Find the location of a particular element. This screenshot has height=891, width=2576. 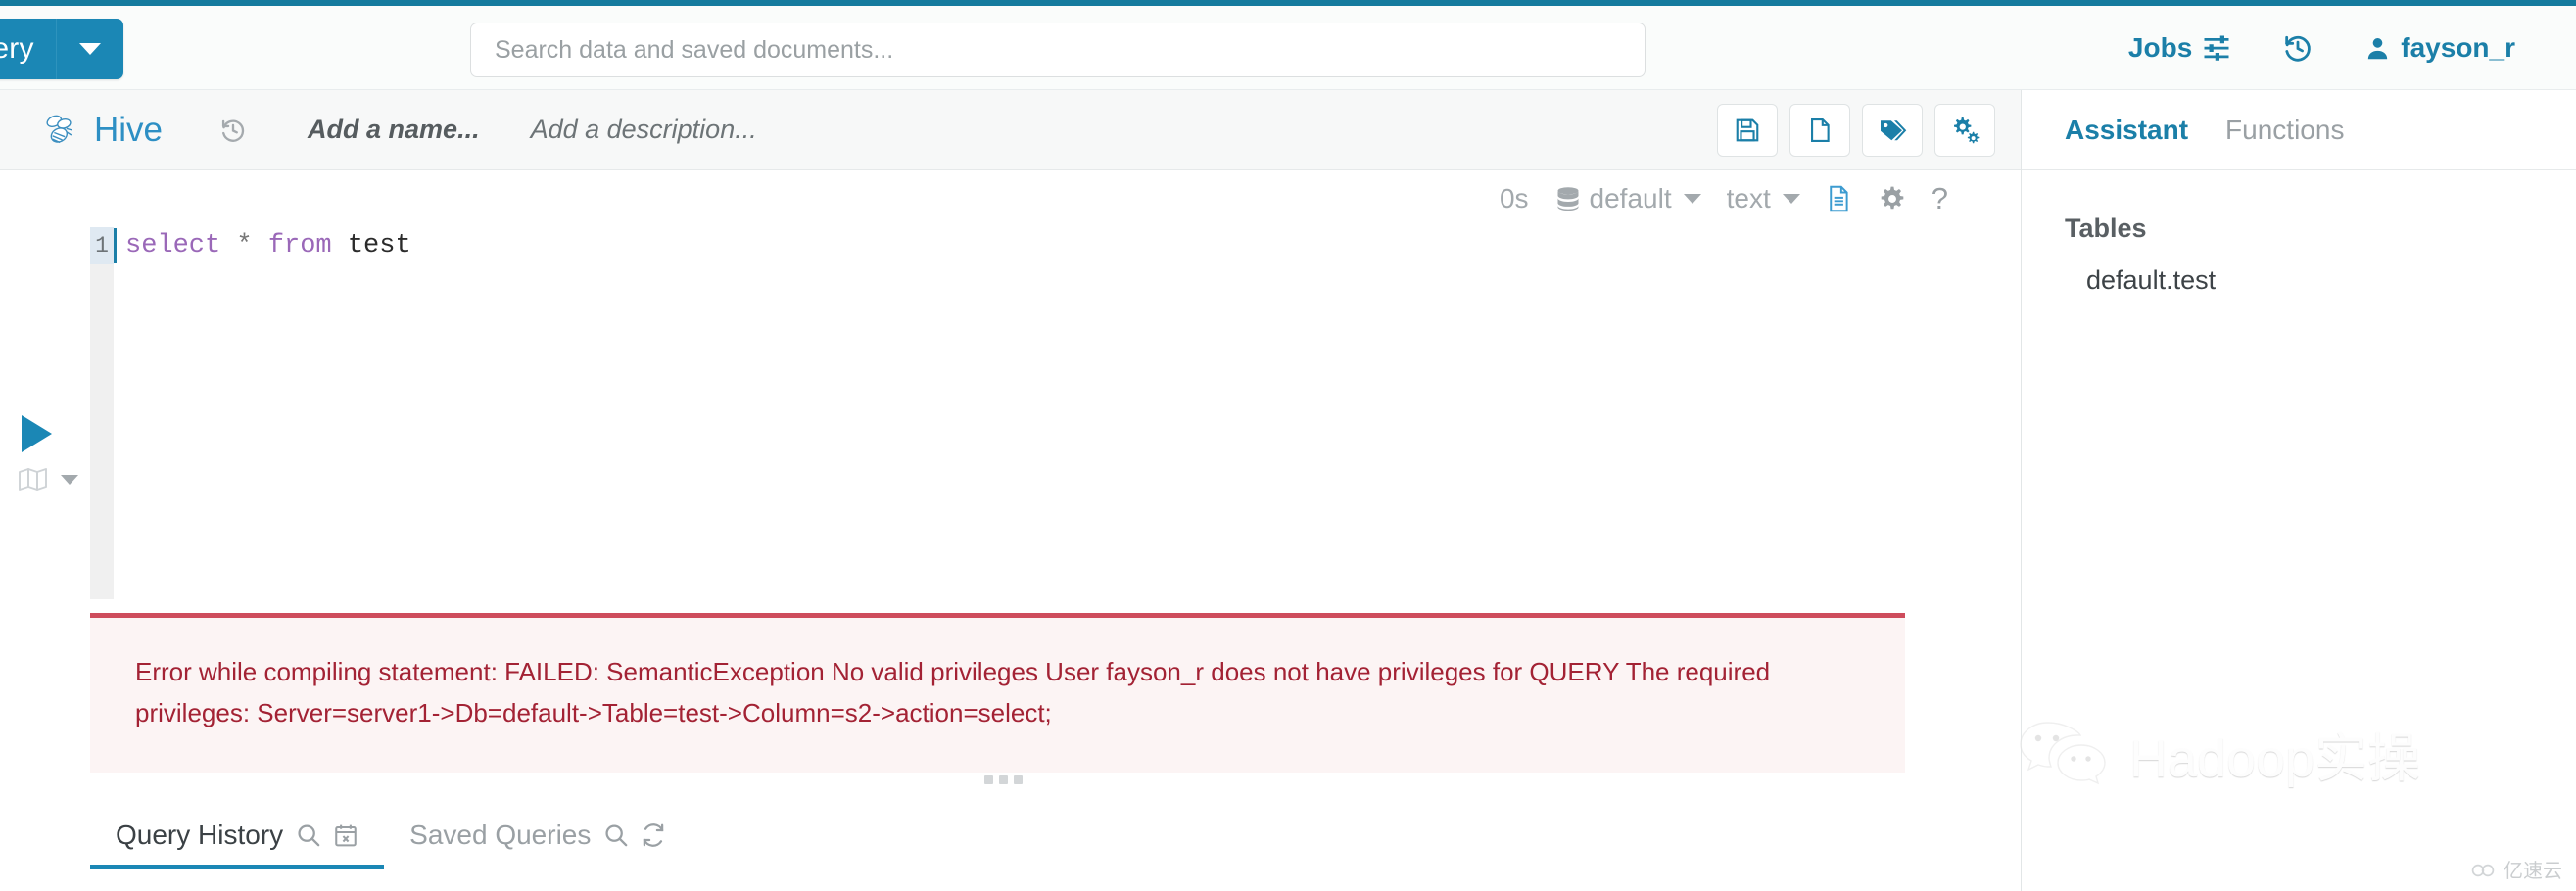

search-container is located at coordinates (1058, 50).